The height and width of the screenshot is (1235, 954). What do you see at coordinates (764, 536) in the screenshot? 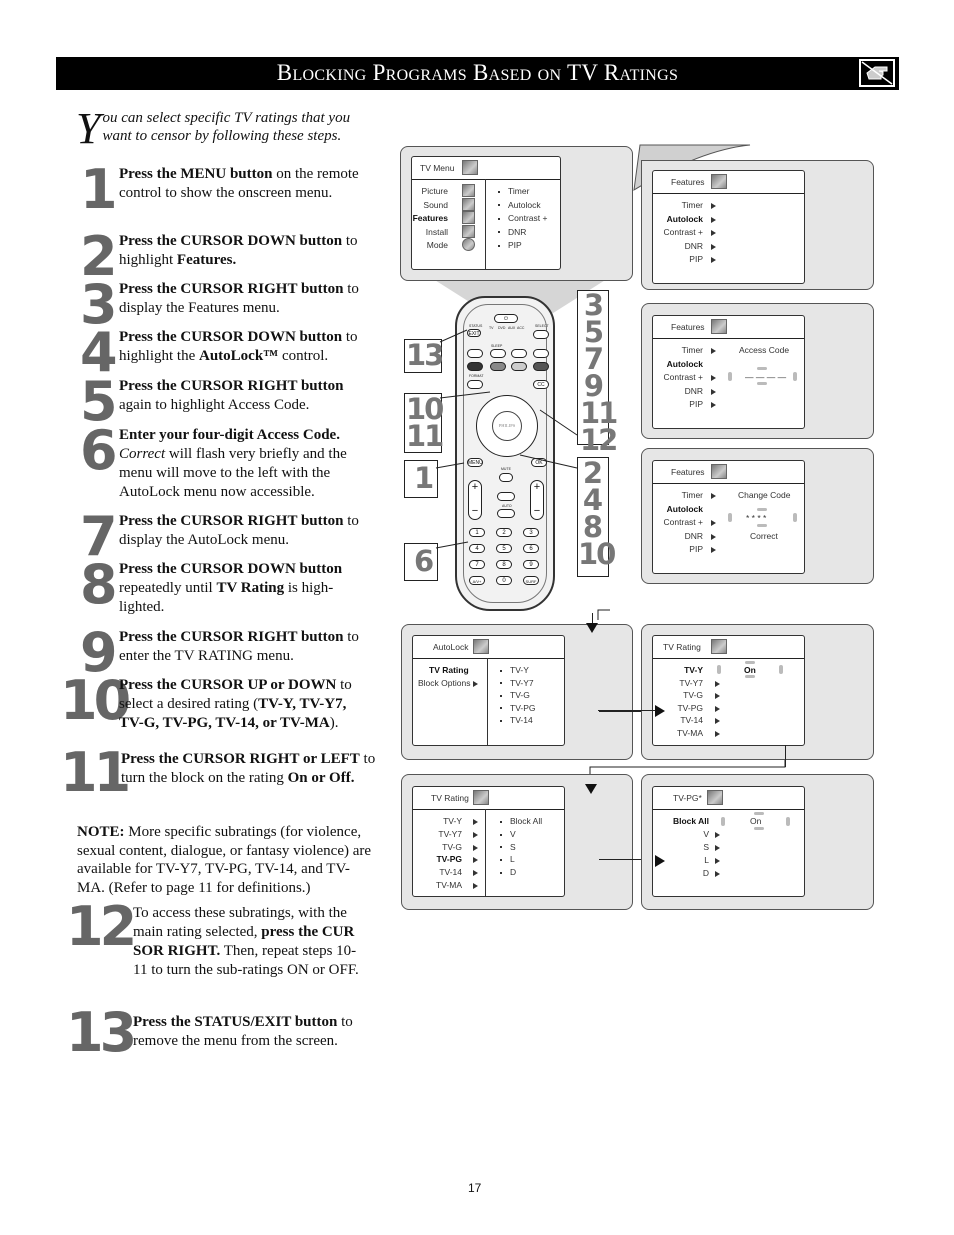
I see `status-text: Correct` at bounding box center [764, 536].